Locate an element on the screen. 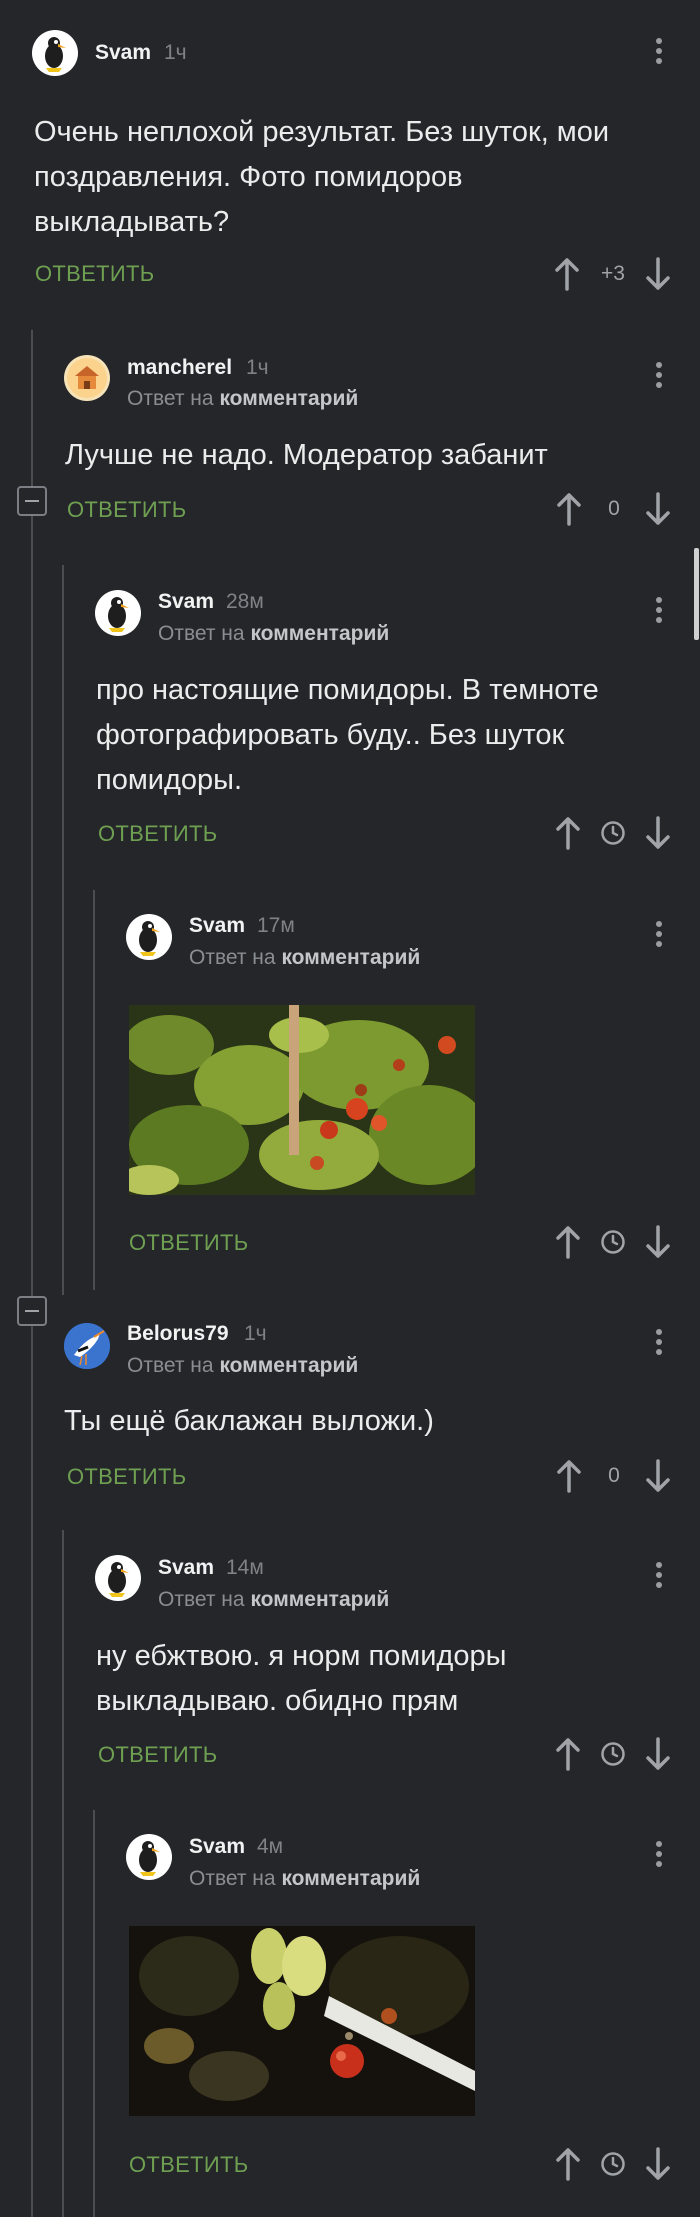 This screenshot has height=2217, width=700. scrollbar is located at coordinates (696, 594).